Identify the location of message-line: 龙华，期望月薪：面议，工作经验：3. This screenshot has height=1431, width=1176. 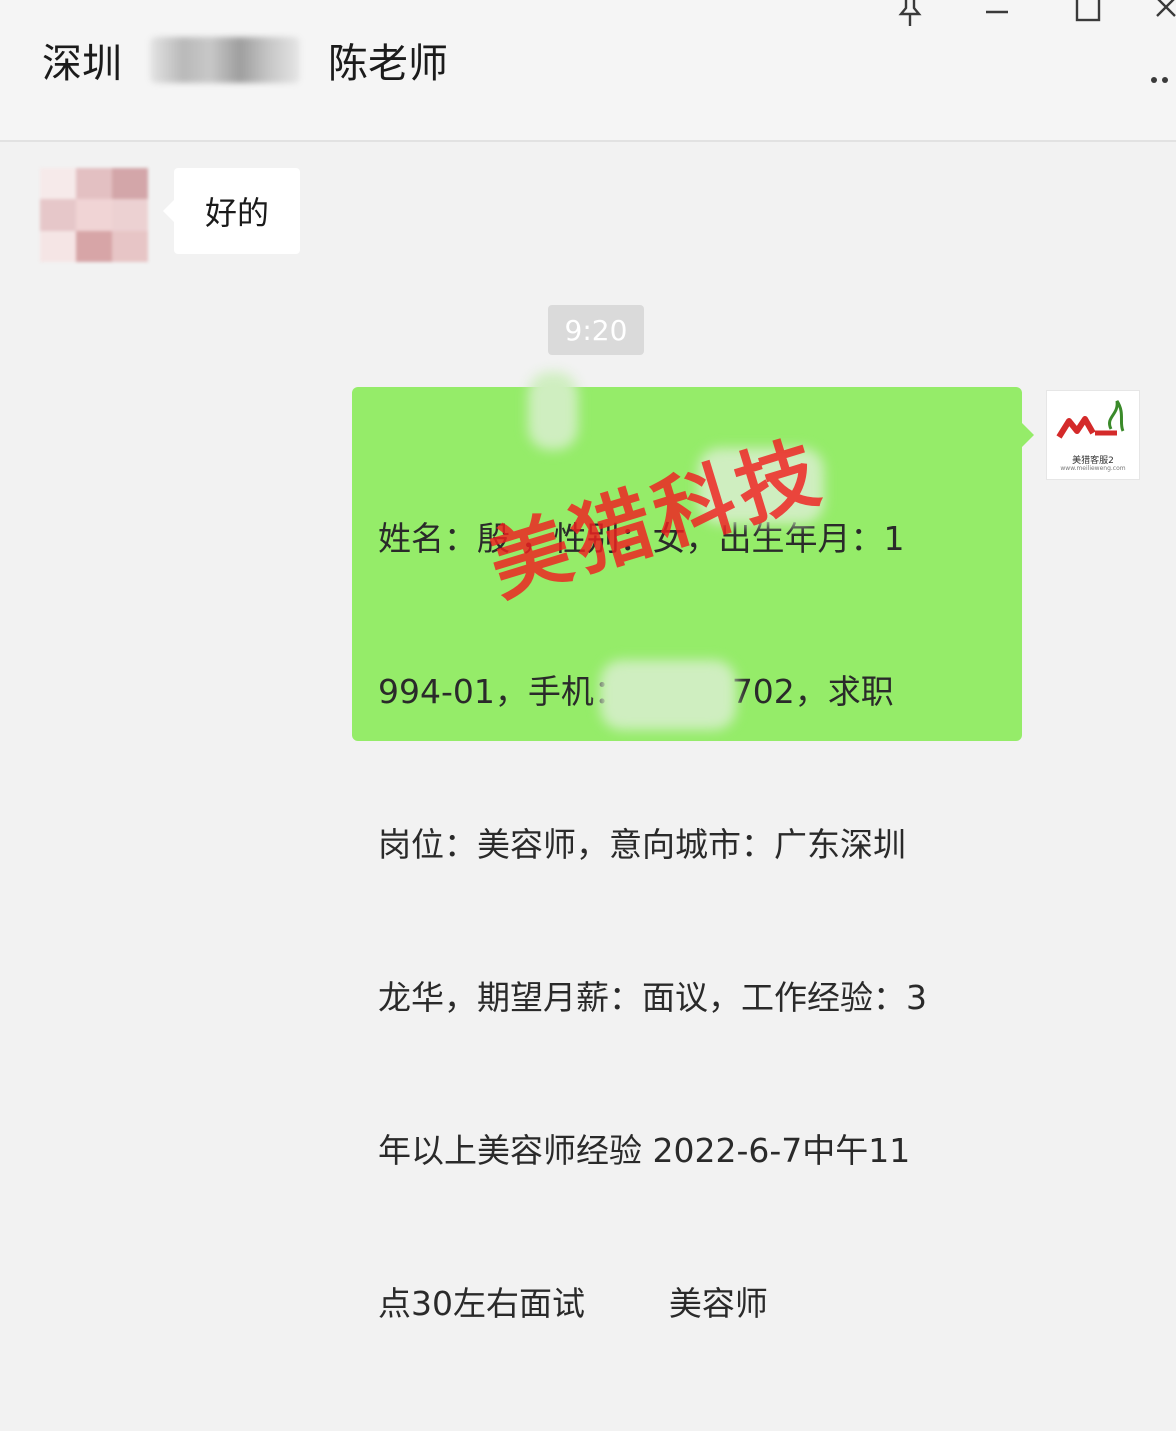
(652, 997).